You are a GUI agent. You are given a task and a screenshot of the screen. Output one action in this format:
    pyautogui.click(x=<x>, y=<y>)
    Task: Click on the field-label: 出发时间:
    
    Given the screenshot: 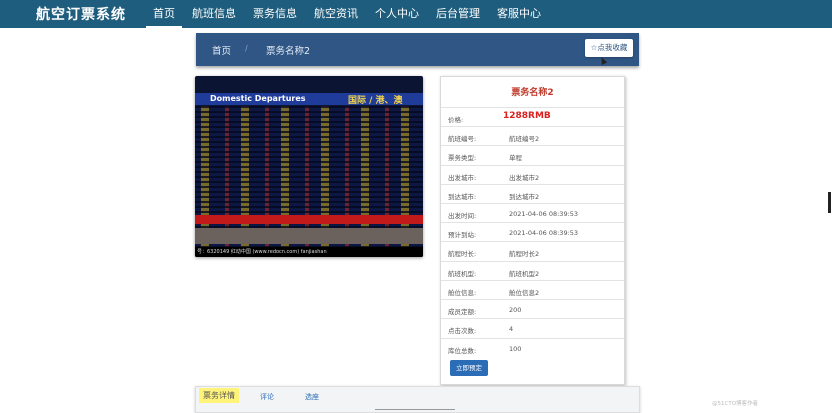 What is the action you would take?
    pyautogui.click(x=462, y=216)
    